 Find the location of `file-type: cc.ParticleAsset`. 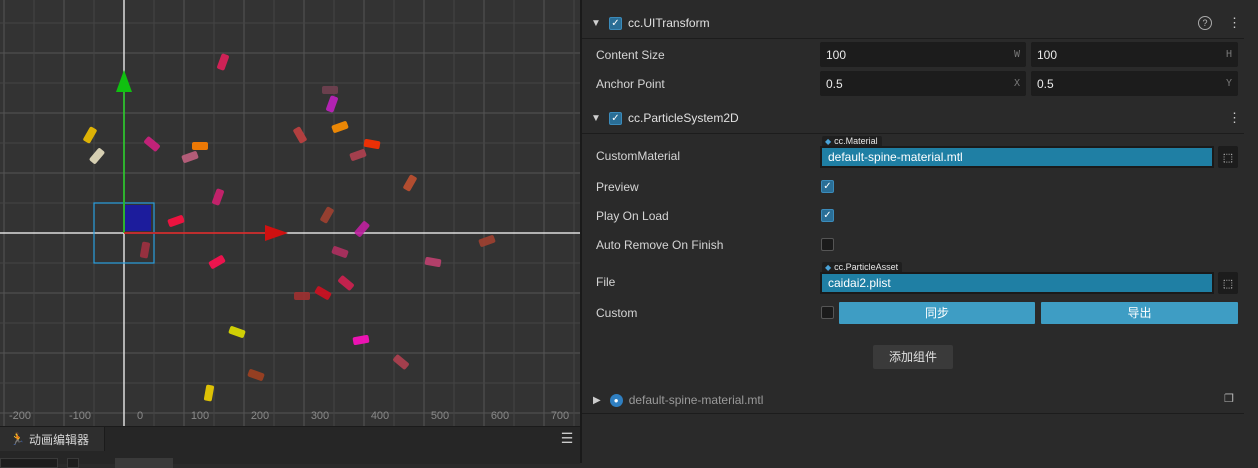

file-type: cc.ParticleAsset is located at coordinates (866, 267).